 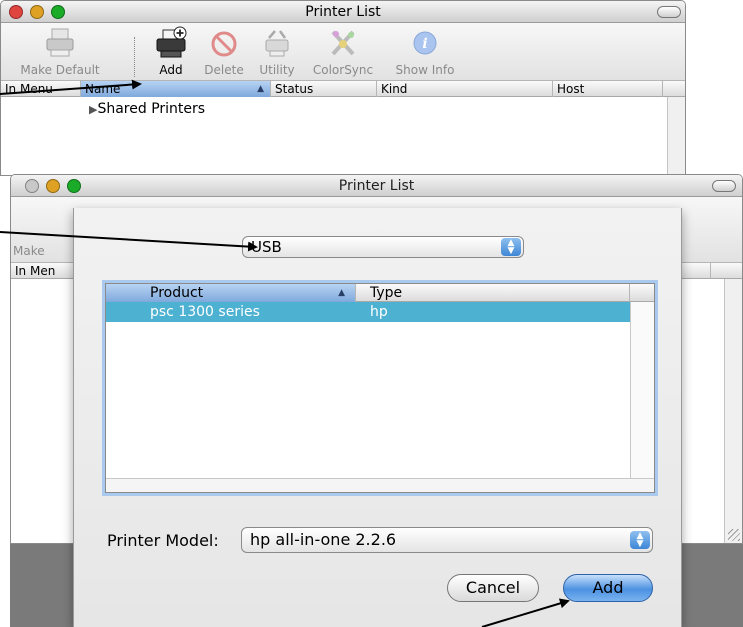 I want to click on shared-printers-group-row: ▶Shared Printers, so click(x=147, y=109).